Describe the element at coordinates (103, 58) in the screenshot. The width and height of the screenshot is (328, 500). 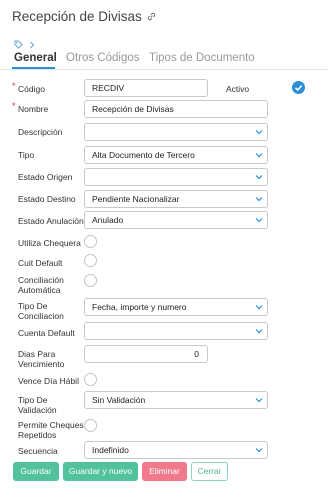
I see `tab-otros-codigos: Otros Códigos` at that location.